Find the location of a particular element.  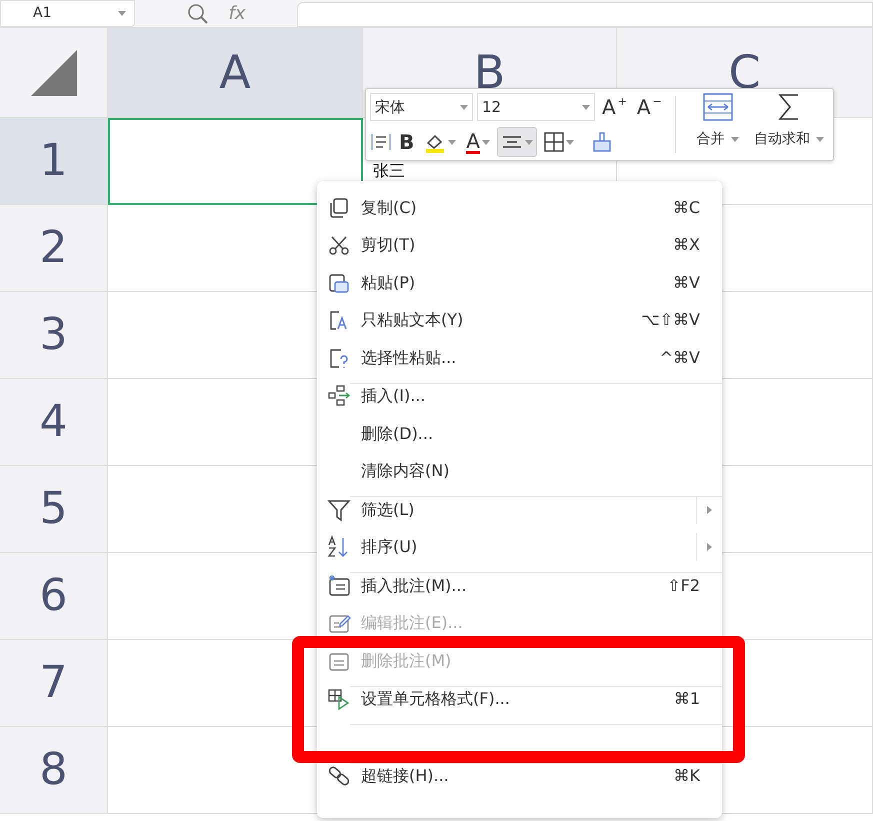

merge-button: 合并 is located at coordinates (718, 139).